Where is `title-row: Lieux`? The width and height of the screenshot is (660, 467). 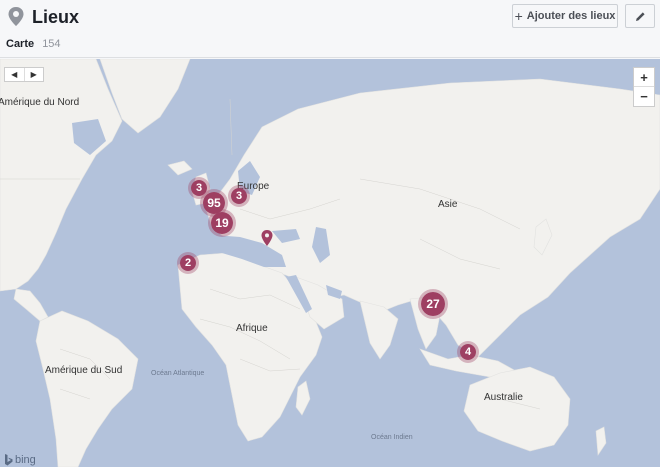 title-row: Lieux is located at coordinates (42, 17).